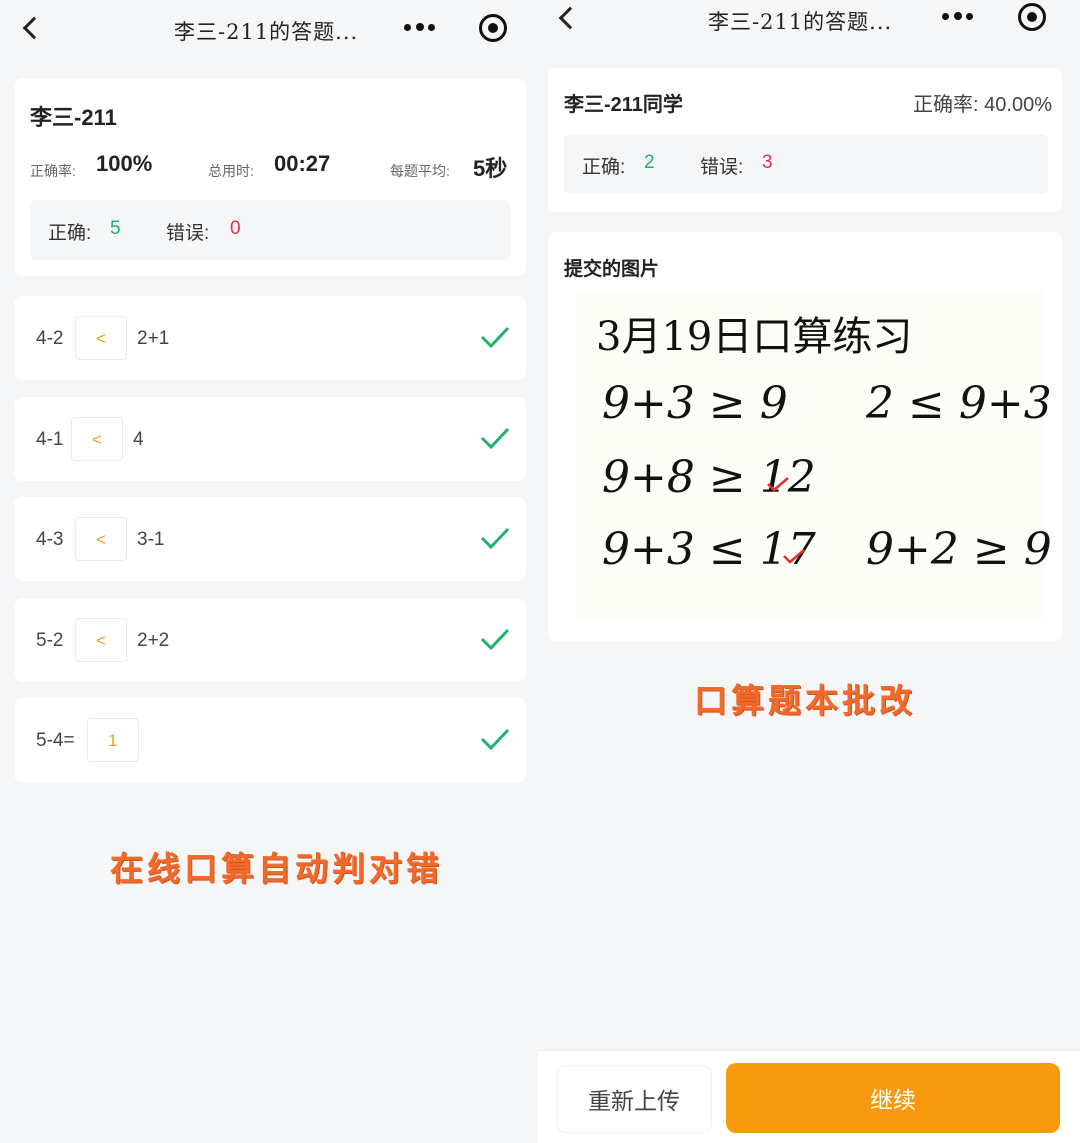 The width and height of the screenshot is (1080, 1143). I want to click on result-count-box: 正确: 2 错误: 3, so click(806, 164).